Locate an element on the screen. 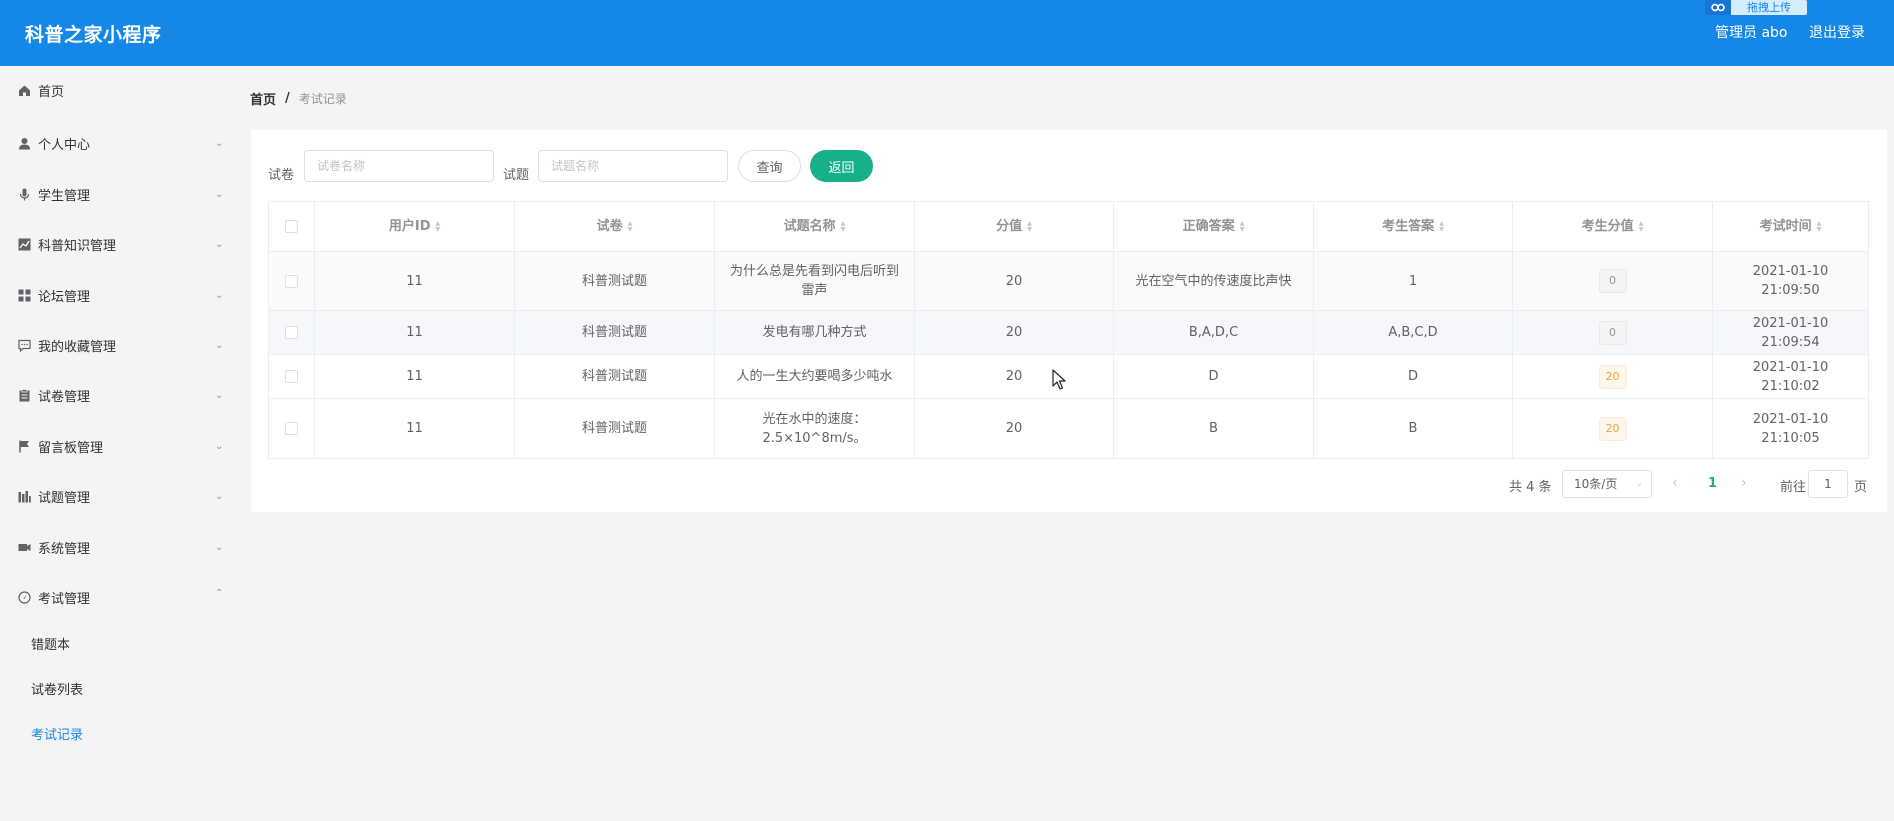 Image resolution: width=1894 pixels, height=821 pixels. cell-exam-time: 2021-01-10 21:09:50 is located at coordinates (1790, 281).